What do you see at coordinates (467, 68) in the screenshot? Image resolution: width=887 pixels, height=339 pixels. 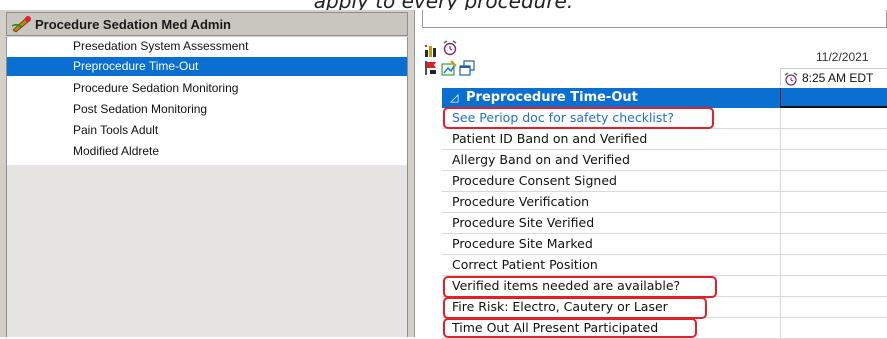 I see `copy-window-icon` at bounding box center [467, 68].